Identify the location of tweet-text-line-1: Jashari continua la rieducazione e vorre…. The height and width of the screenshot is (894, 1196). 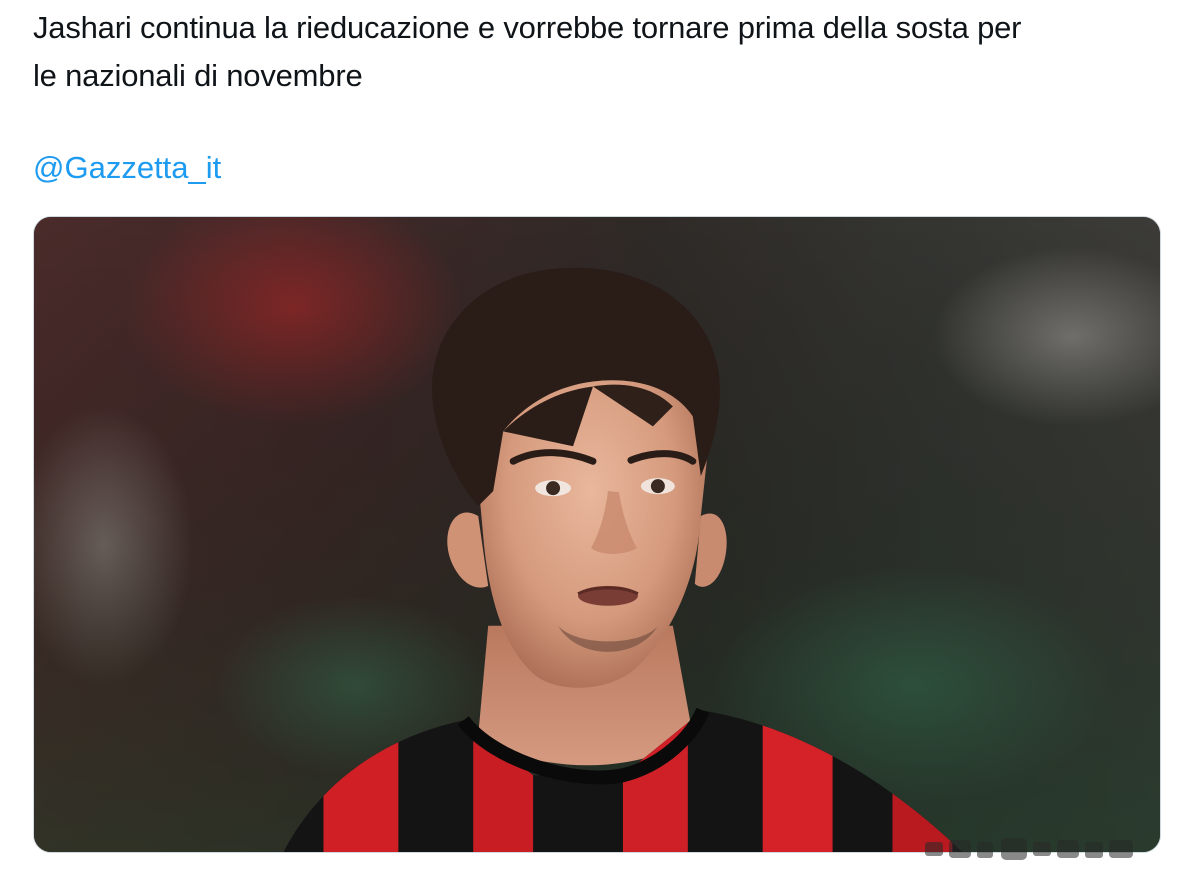
(527, 27).